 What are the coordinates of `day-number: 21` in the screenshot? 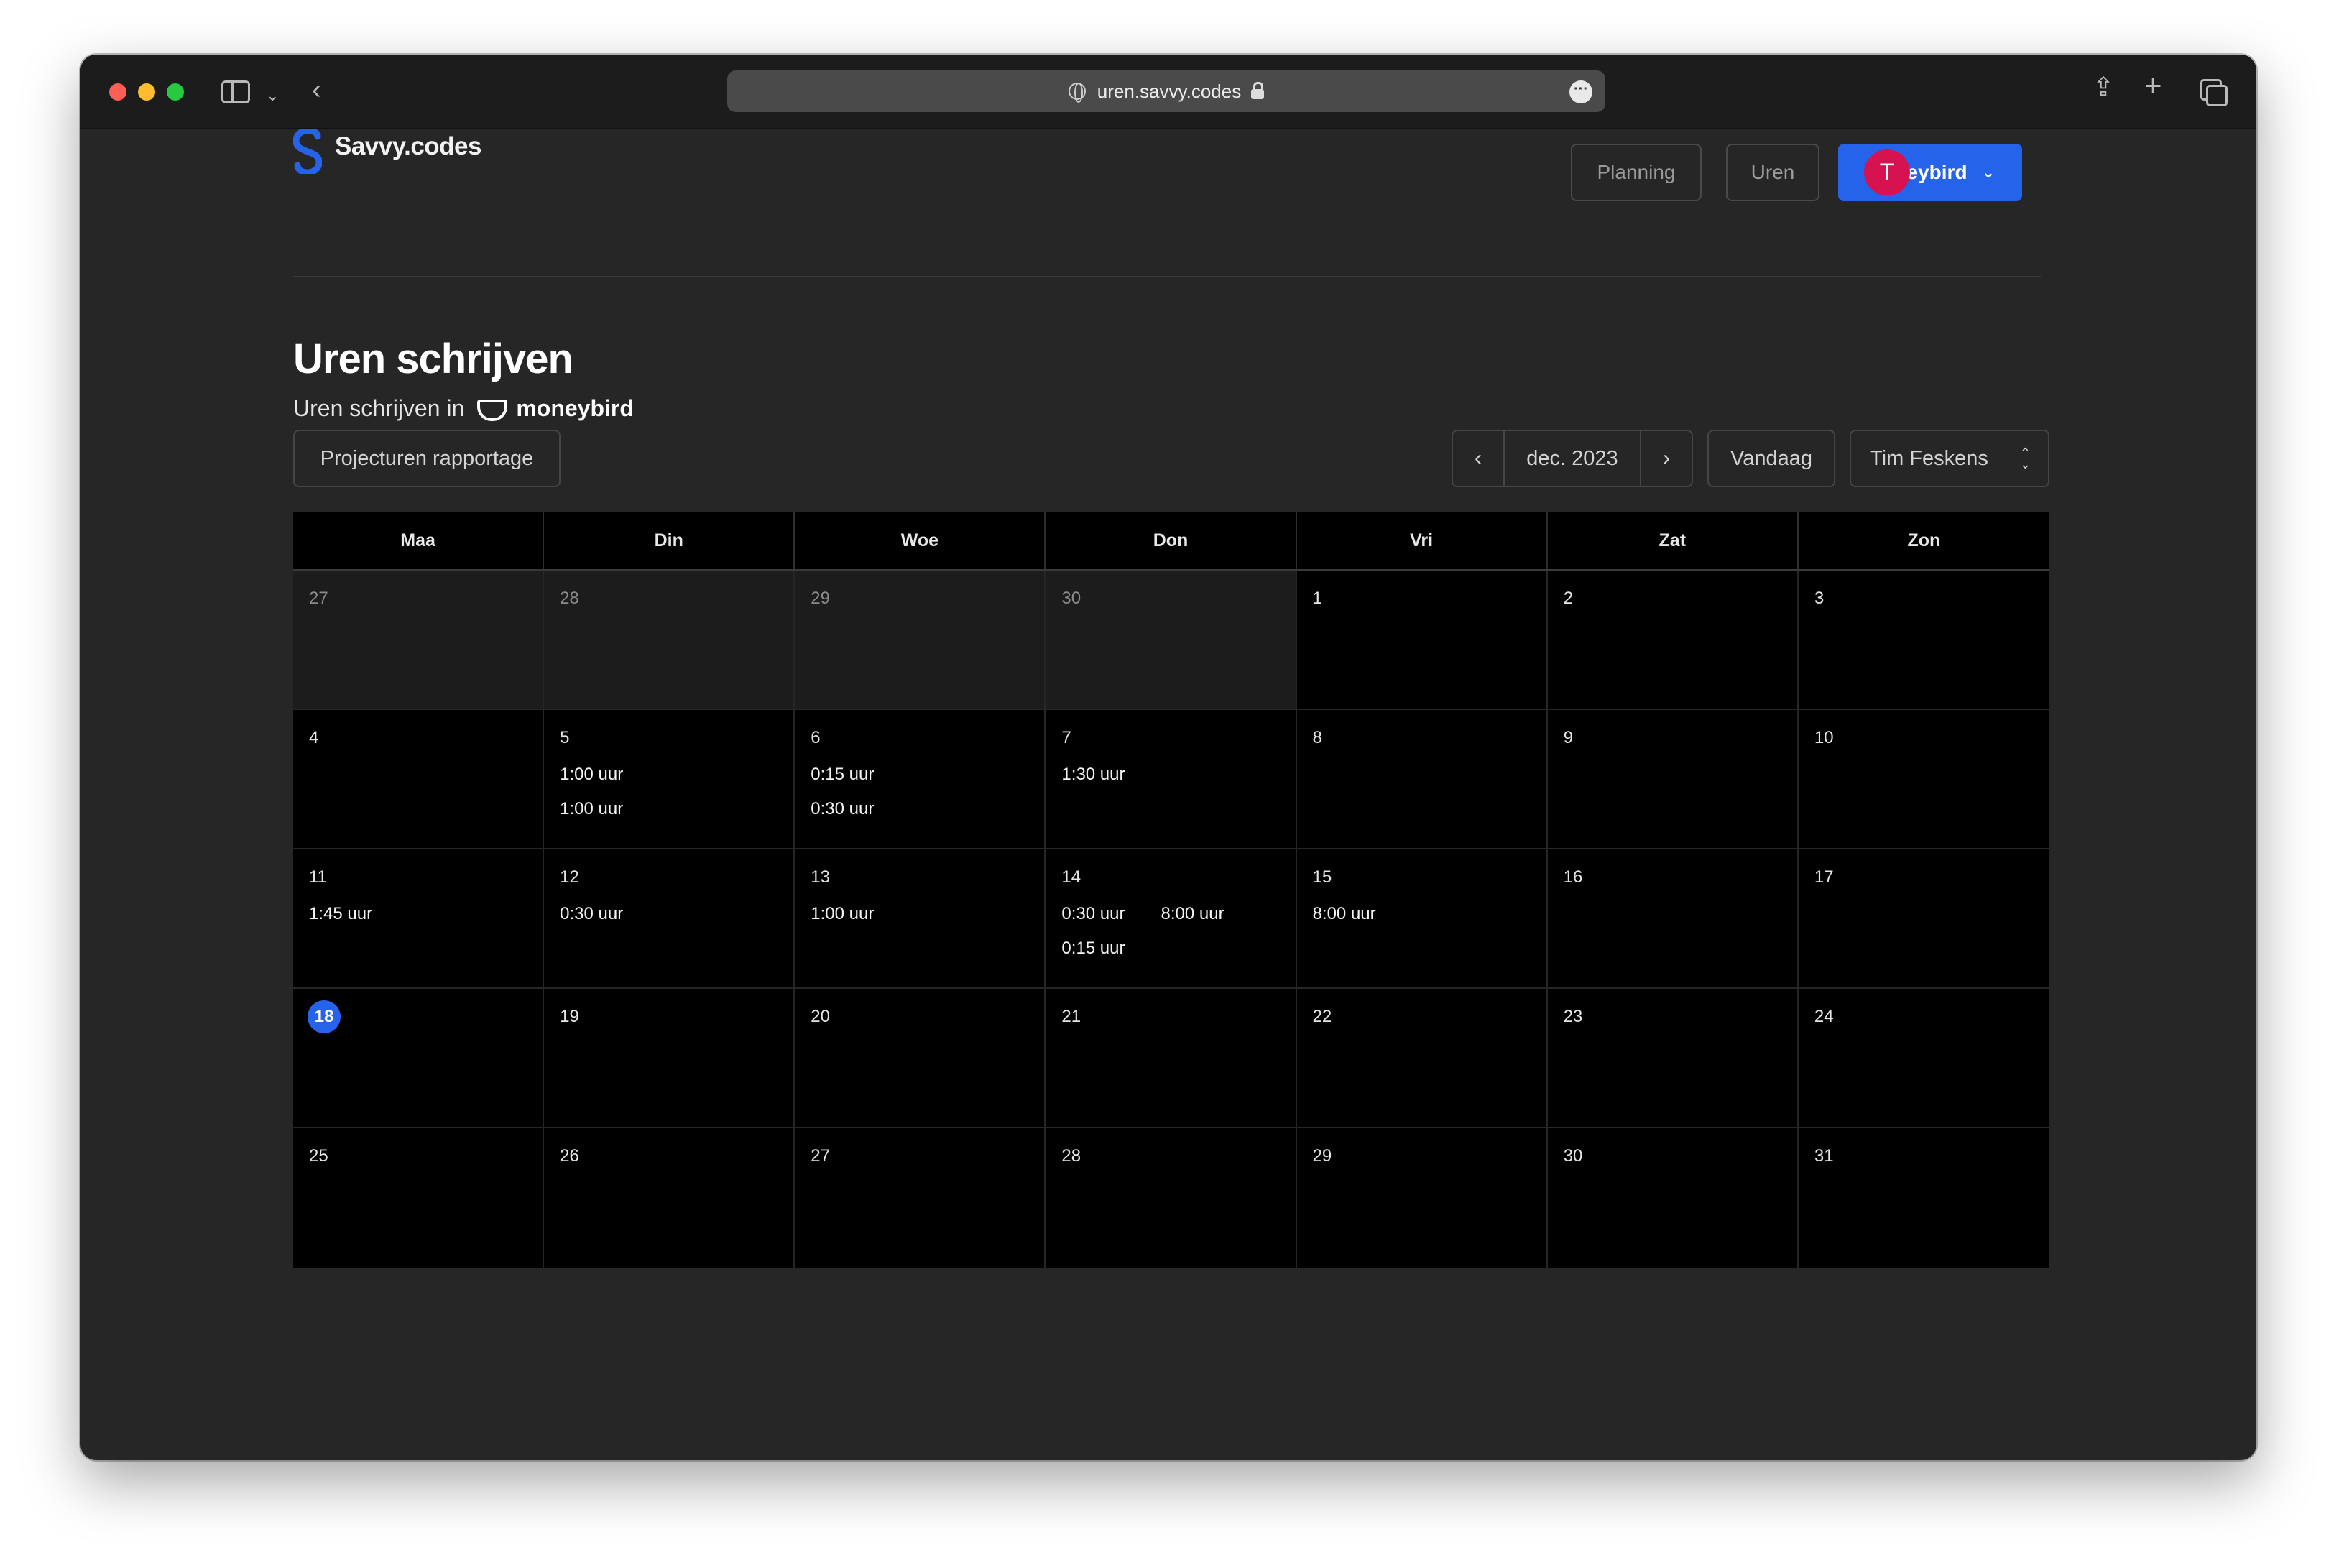 It's located at (1071, 1016).